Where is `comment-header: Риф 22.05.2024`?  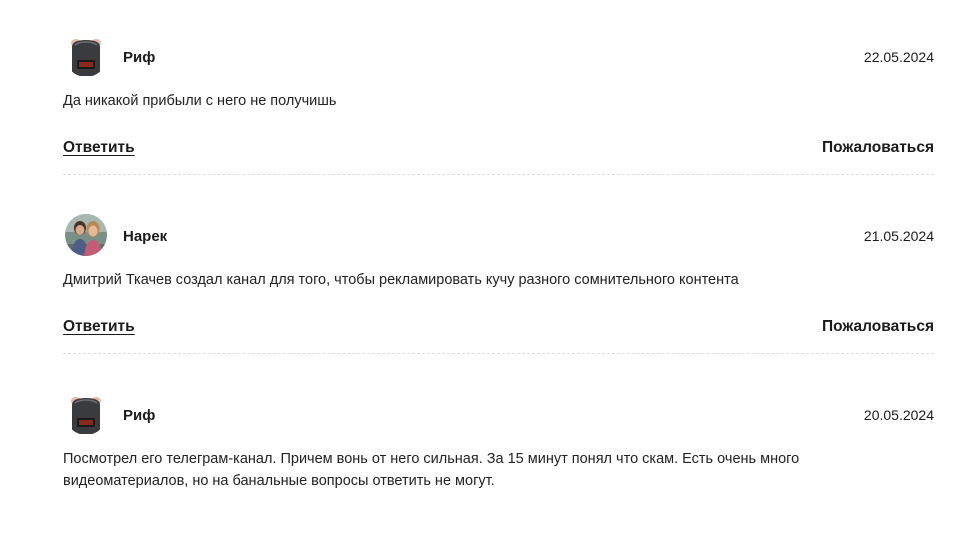 comment-header: Риф 22.05.2024 is located at coordinates (498, 57).